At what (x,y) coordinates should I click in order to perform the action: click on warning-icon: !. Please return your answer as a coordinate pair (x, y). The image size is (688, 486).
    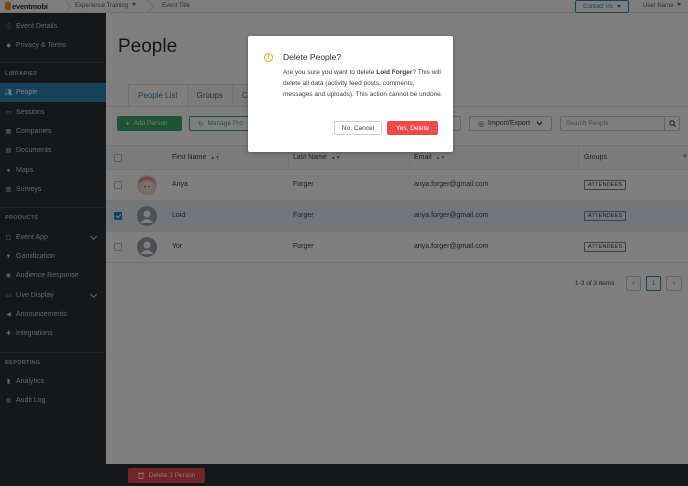
    Looking at the image, I should click on (268, 57).